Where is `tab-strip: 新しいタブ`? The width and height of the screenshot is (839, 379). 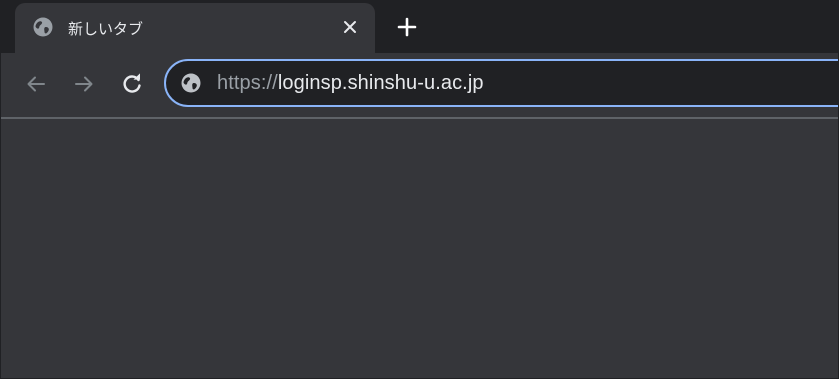
tab-strip: 新しいタブ is located at coordinates (419, 27).